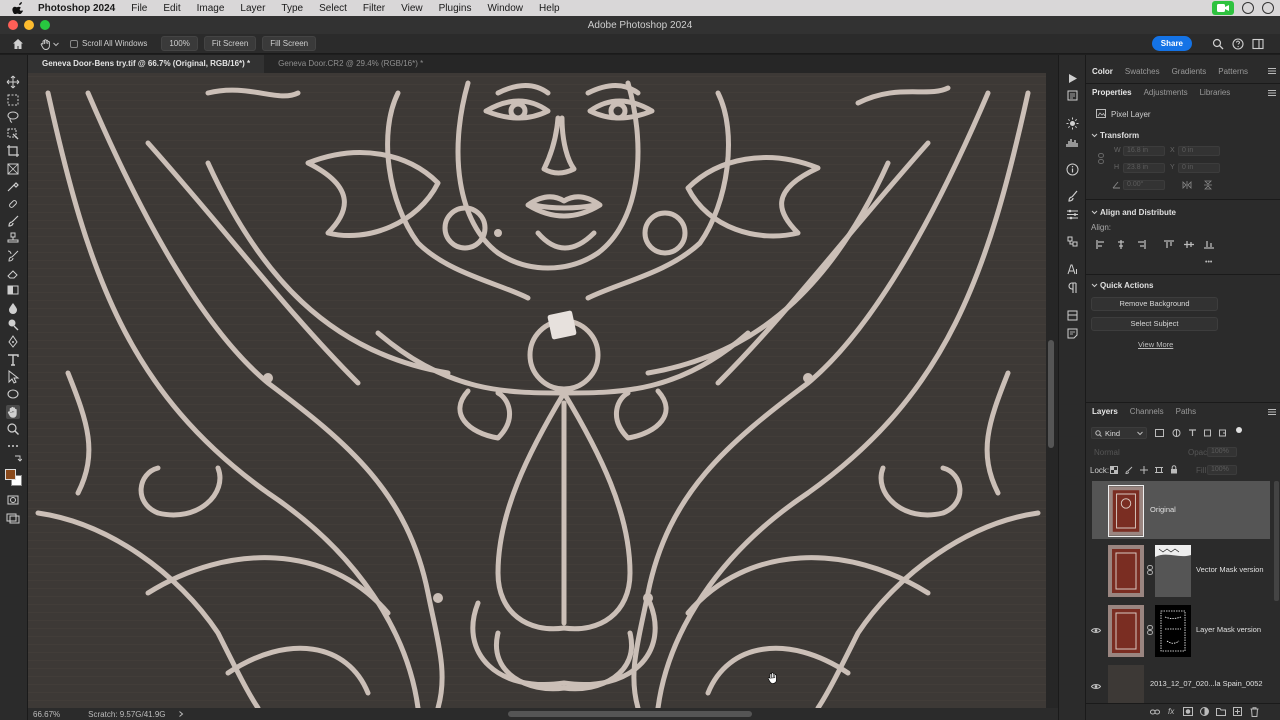 This screenshot has width=1280, height=720. Describe the element at coordinates (1199, 151) in the screenshot. I see `x-field: 0 in` at that location.